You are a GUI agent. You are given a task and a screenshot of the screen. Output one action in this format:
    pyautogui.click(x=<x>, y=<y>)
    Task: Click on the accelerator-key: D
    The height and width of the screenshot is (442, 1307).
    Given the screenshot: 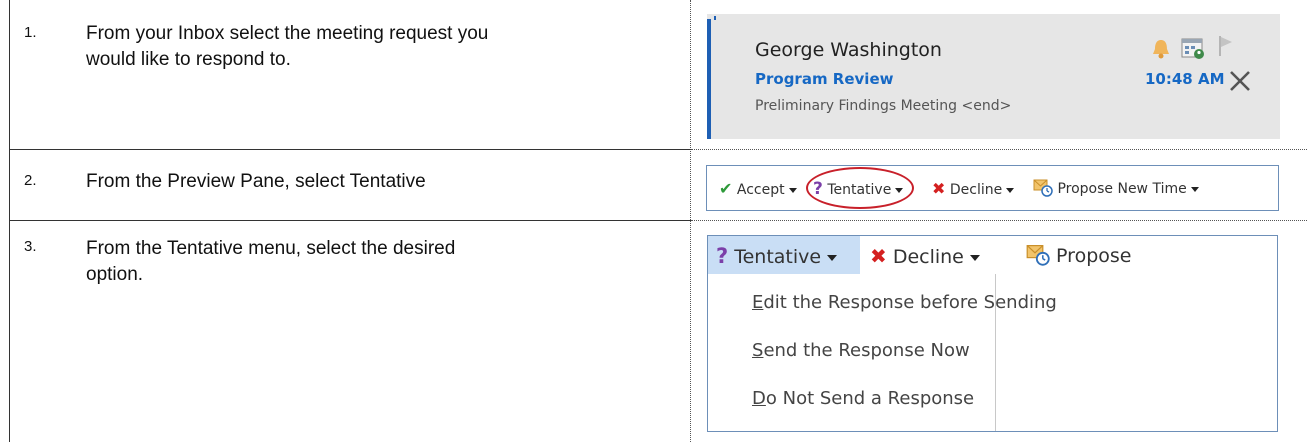 What is the action you would take?
    pyautogui.click(x=759, y=398)
    